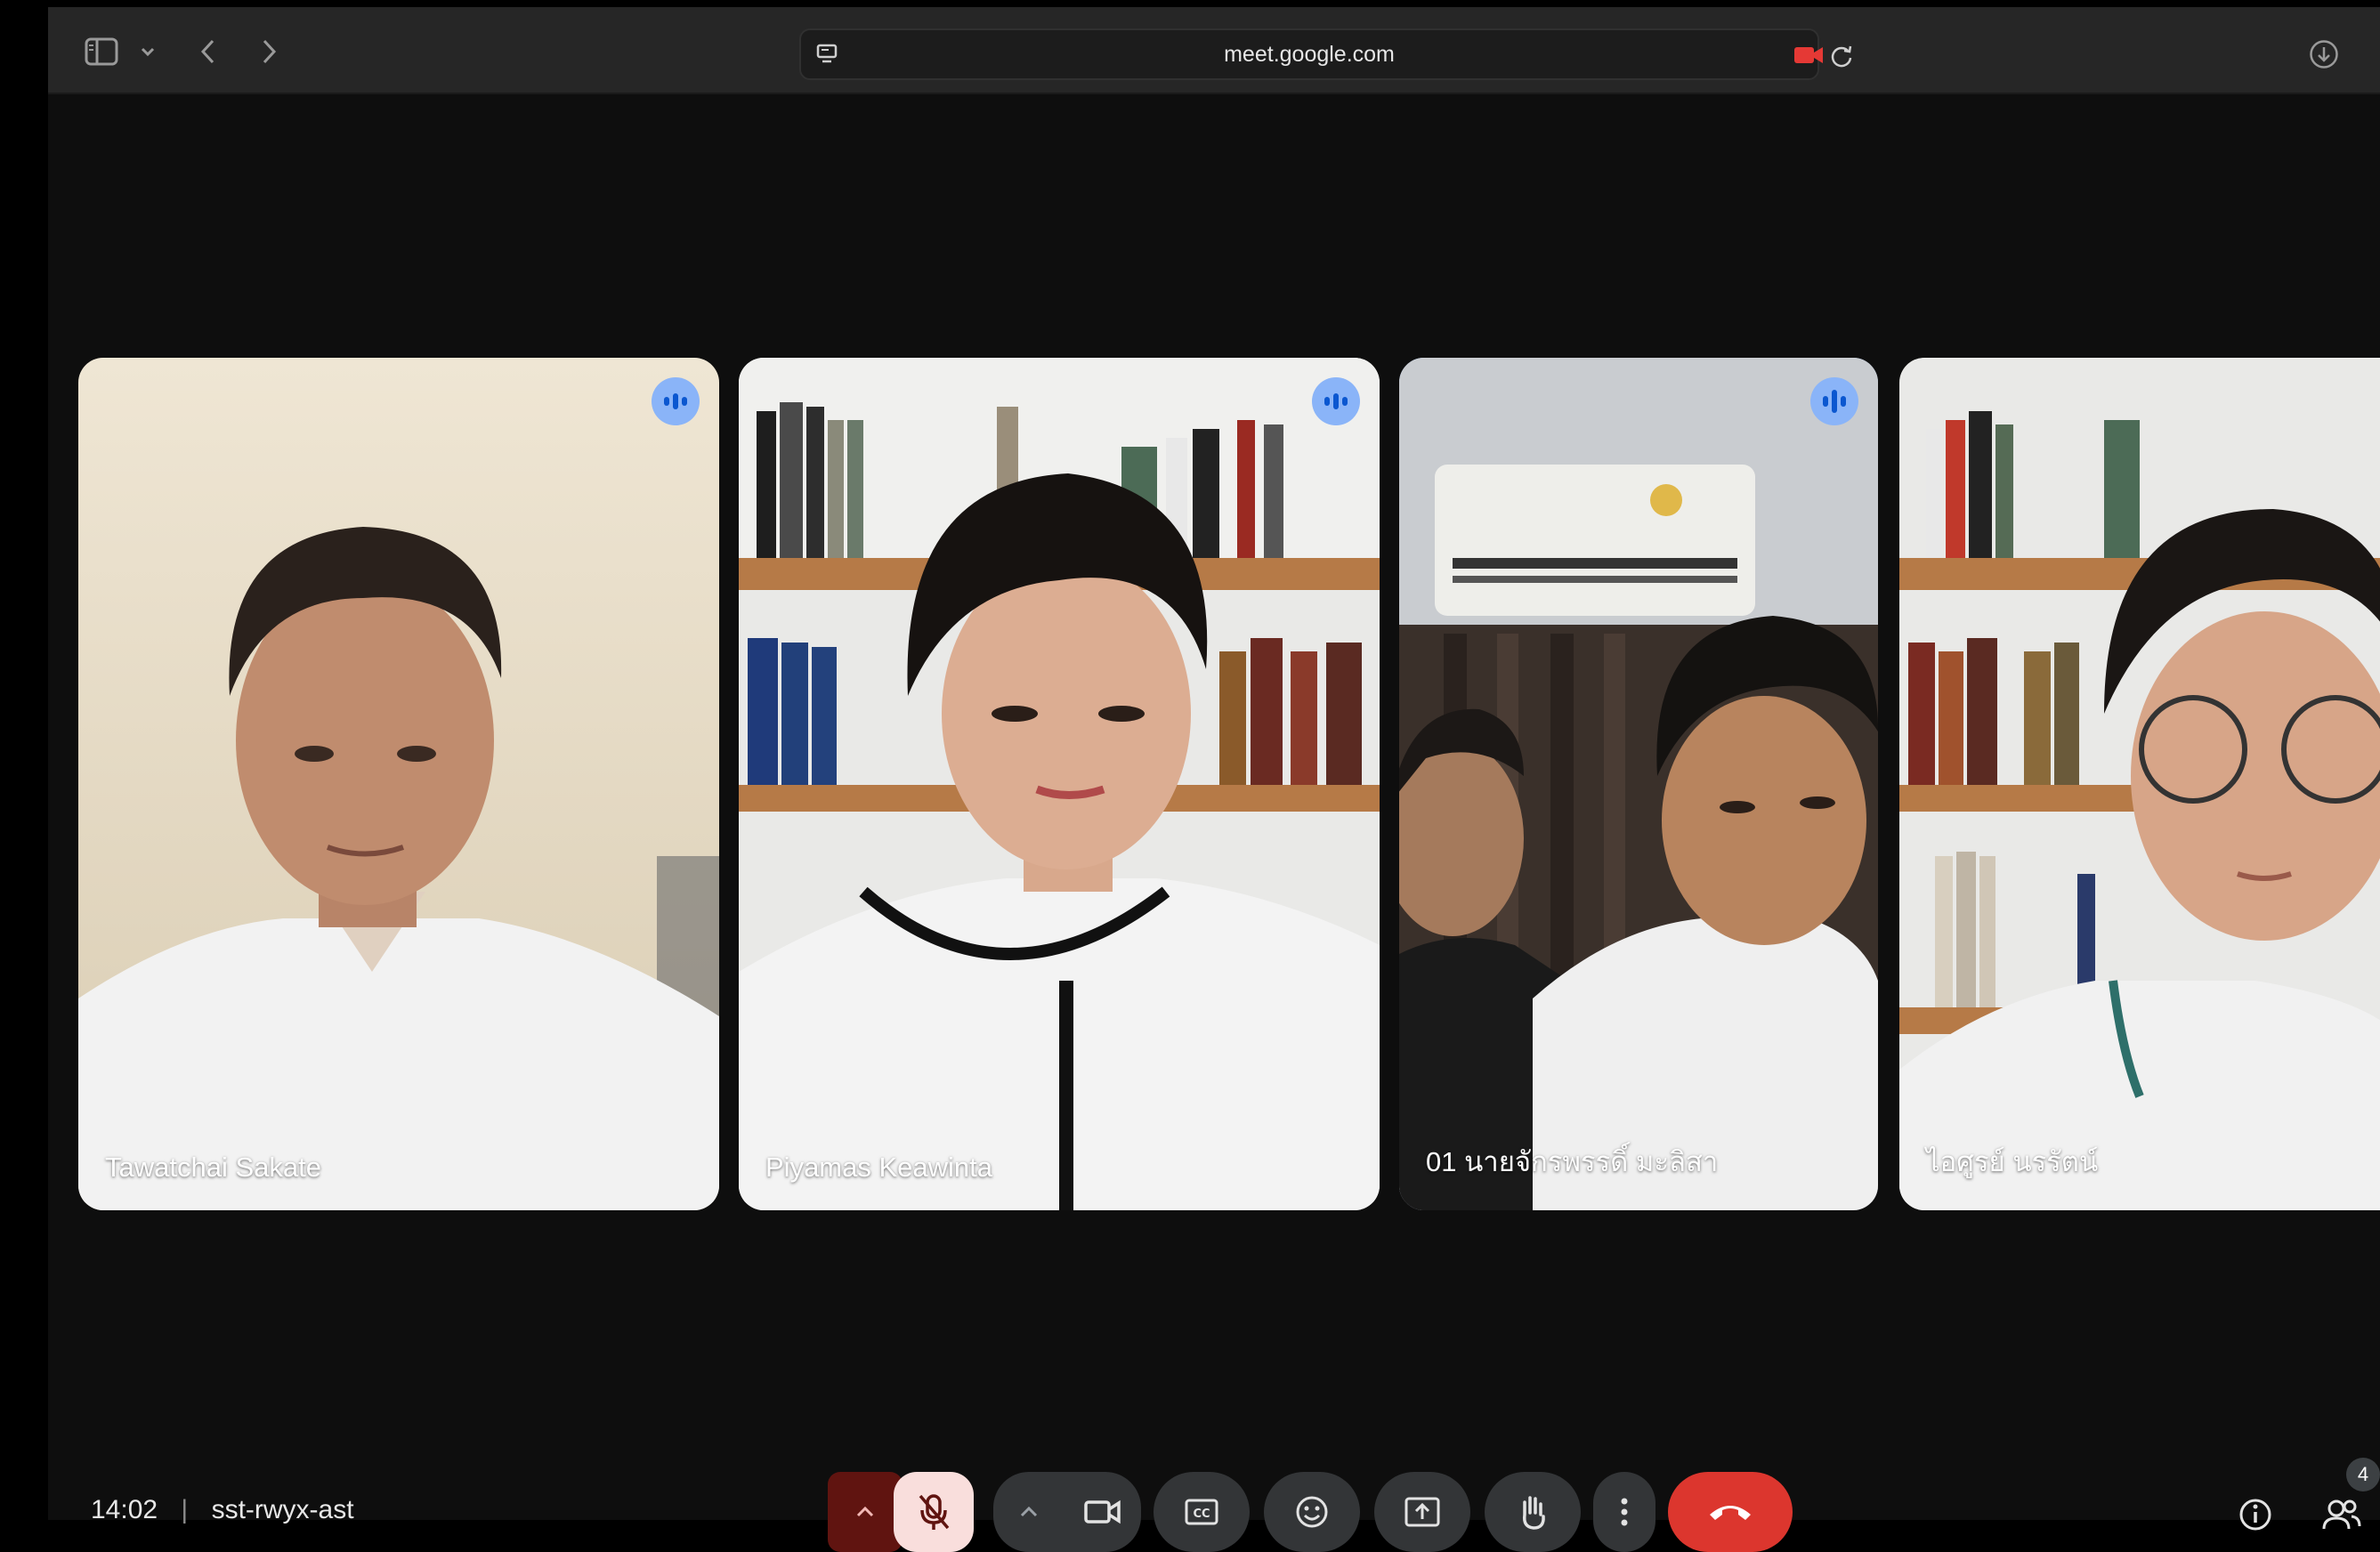  I want to click on raise-hand-icon, so click(1533, 1512).